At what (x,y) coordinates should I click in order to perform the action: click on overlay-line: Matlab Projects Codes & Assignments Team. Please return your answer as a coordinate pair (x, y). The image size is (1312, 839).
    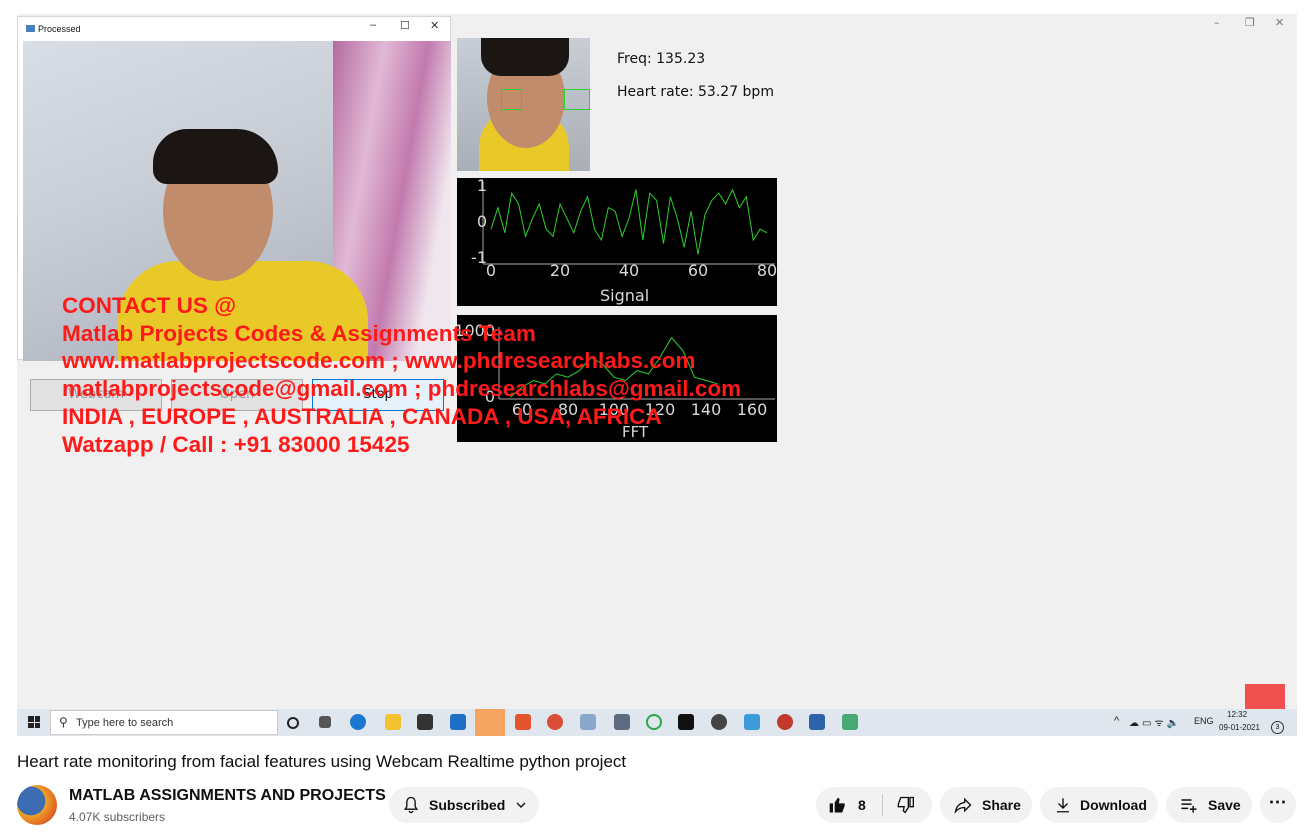
    Looking at the image, I should click on (299, 333).